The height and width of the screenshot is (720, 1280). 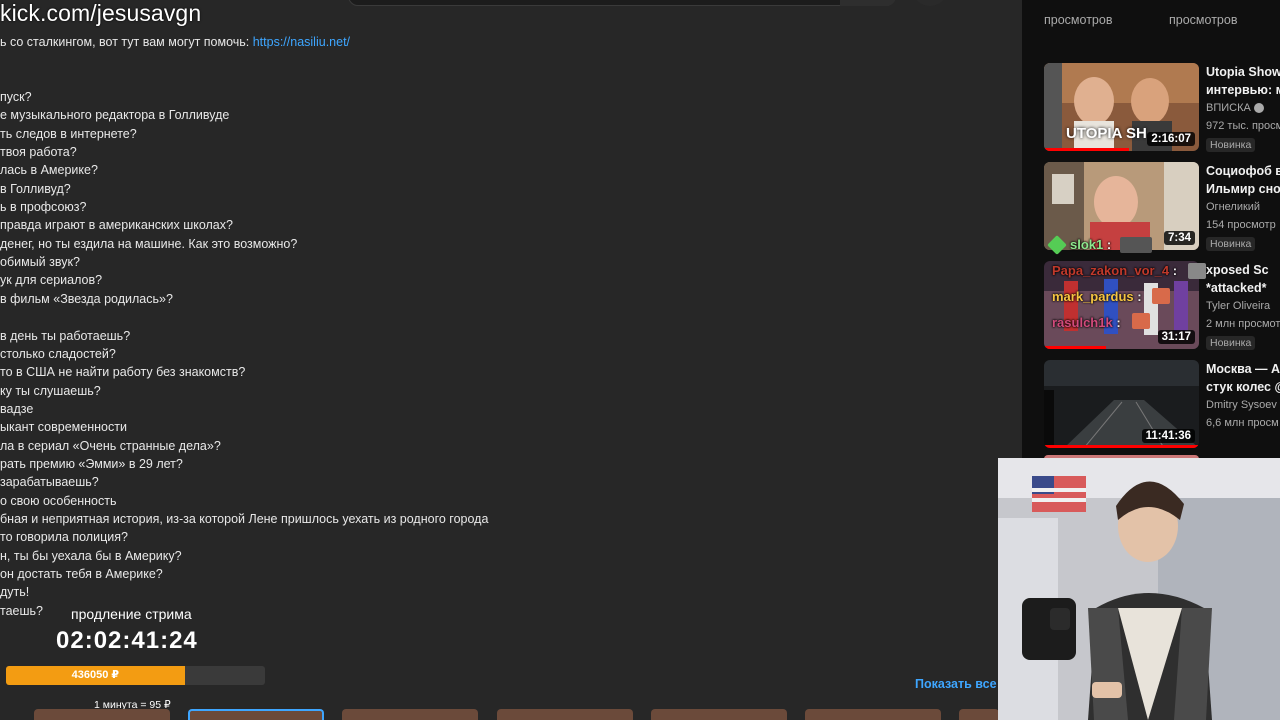 I want to click on description-line: н, ты бы уехала бы в Америку?, so click(x=91, y=555).